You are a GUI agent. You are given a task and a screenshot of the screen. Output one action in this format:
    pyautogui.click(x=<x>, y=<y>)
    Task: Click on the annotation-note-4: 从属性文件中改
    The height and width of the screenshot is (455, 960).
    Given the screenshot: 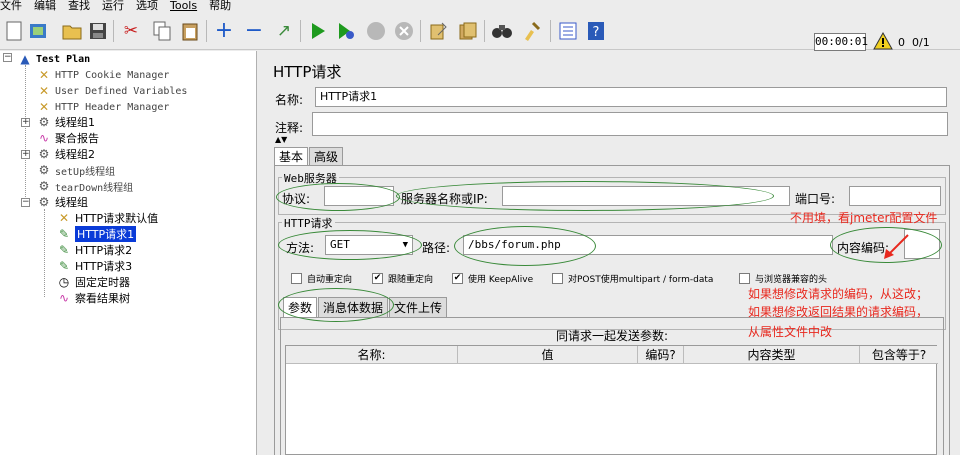 What is the action you would take?
    pyautogui.click(x=790, y=332)
    